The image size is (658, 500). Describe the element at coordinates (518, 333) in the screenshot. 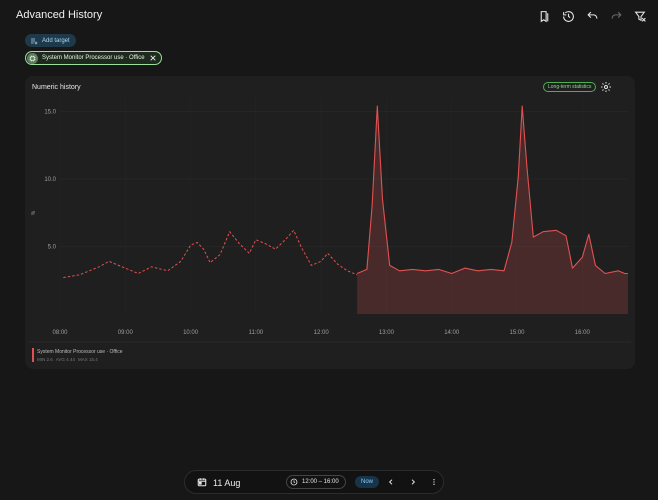

I see `x-tick-label: 15:00` at that location.